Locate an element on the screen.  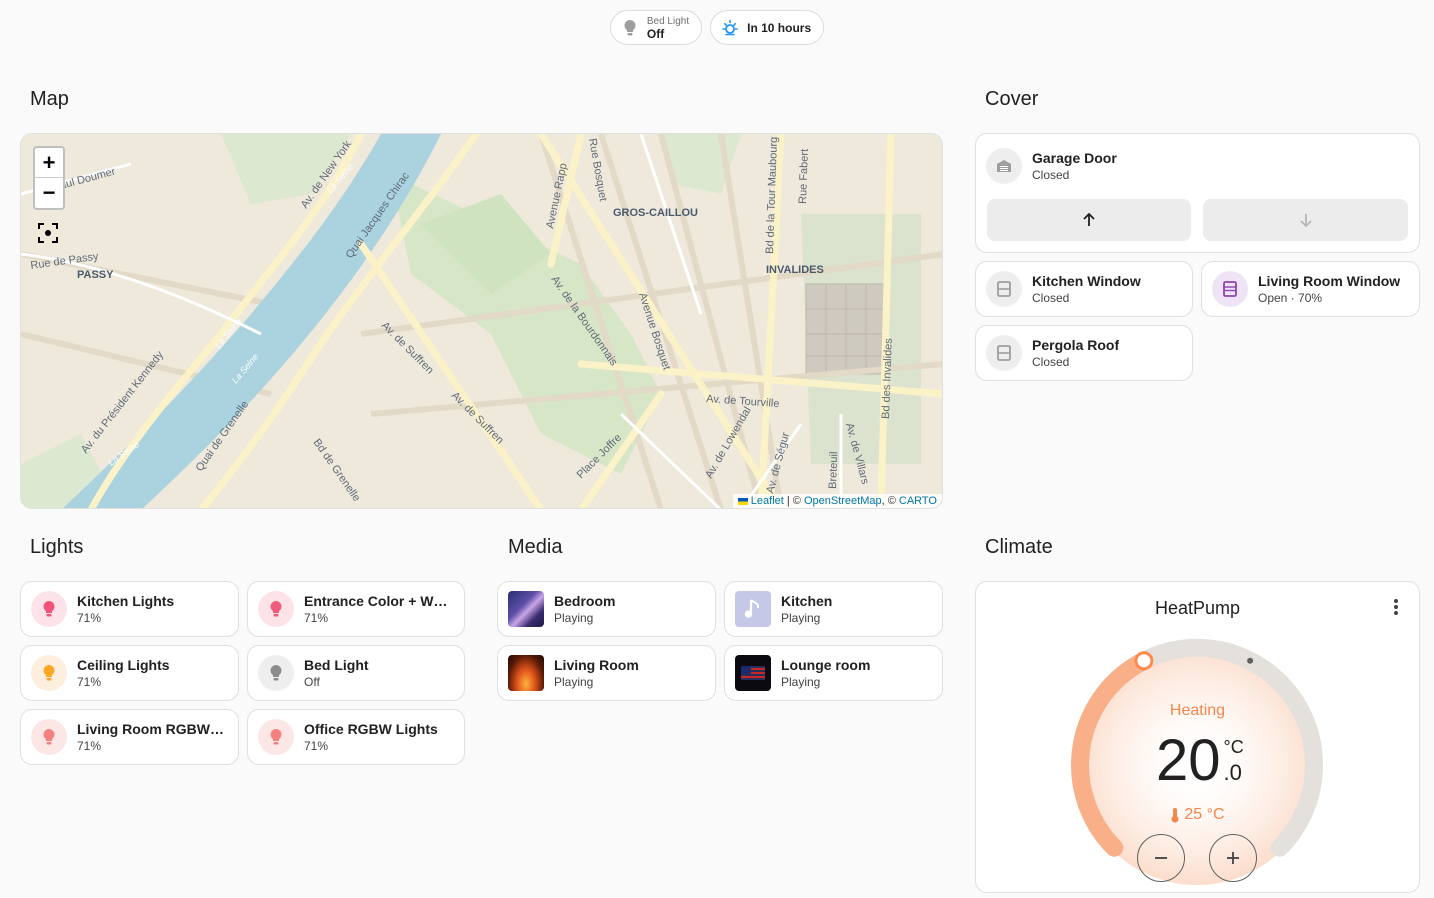
thermometer-icon is located at coordinates (1175, 815).